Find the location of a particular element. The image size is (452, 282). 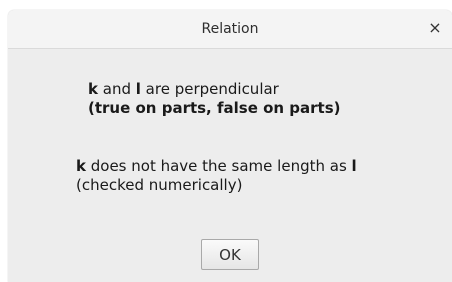

dialog-title: Relation is located at coordinates (230, 29).